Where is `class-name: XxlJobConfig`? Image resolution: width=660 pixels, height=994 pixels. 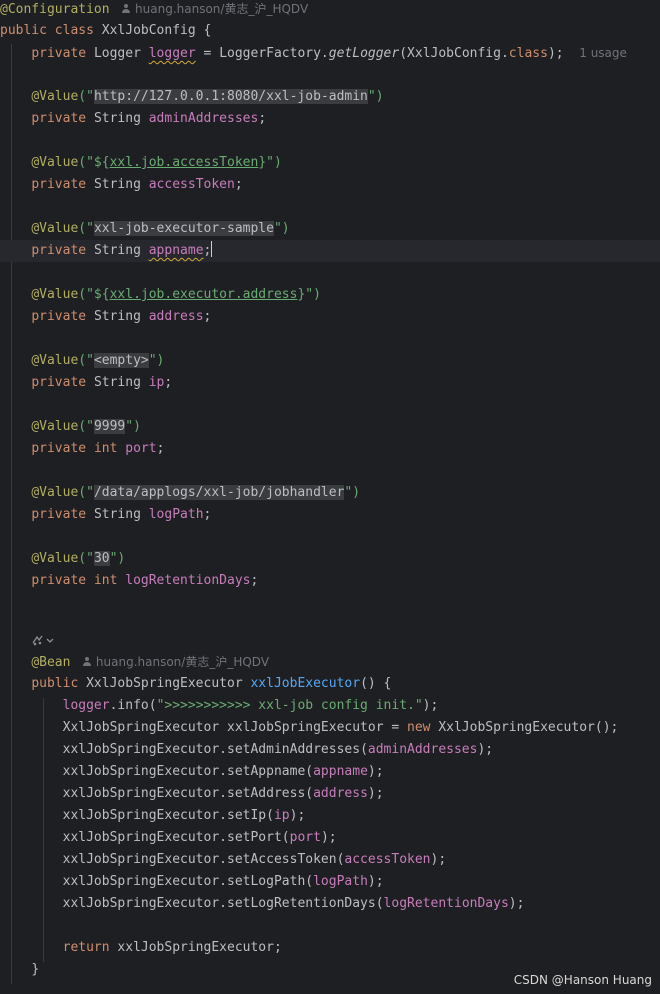 class-name: XxlJobConfig is located at coordinates (148, 30).